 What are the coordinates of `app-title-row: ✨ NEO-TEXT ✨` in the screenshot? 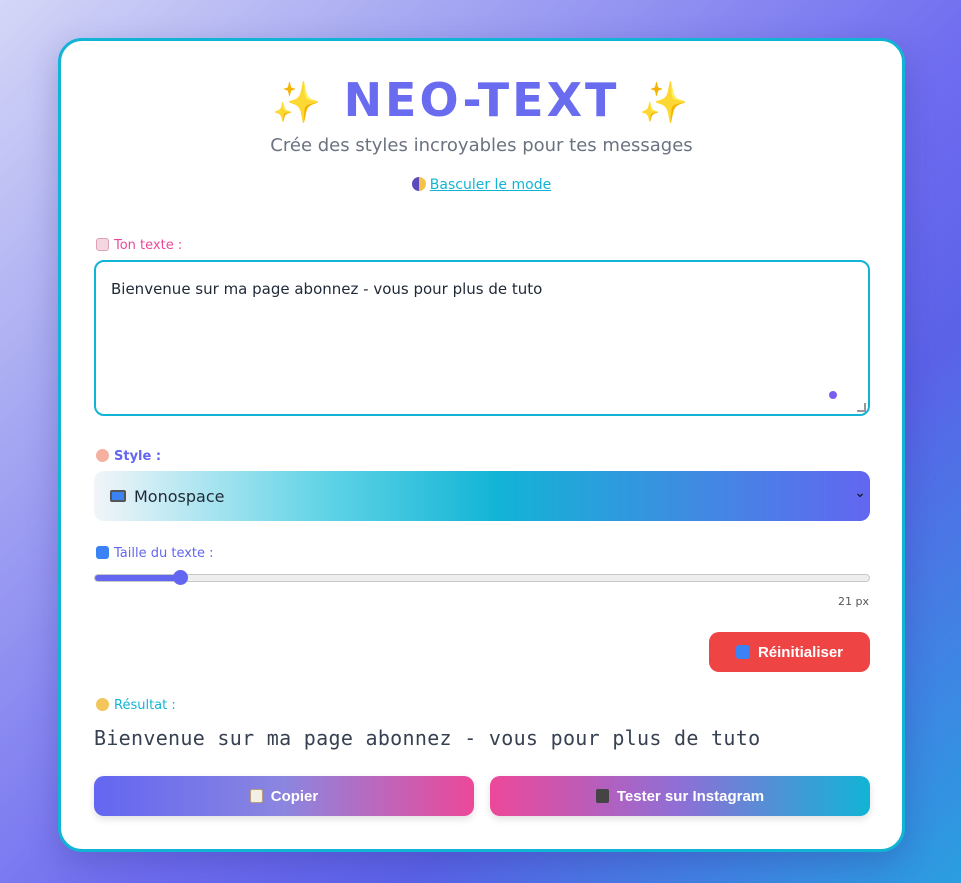 It's located at (481, 100).